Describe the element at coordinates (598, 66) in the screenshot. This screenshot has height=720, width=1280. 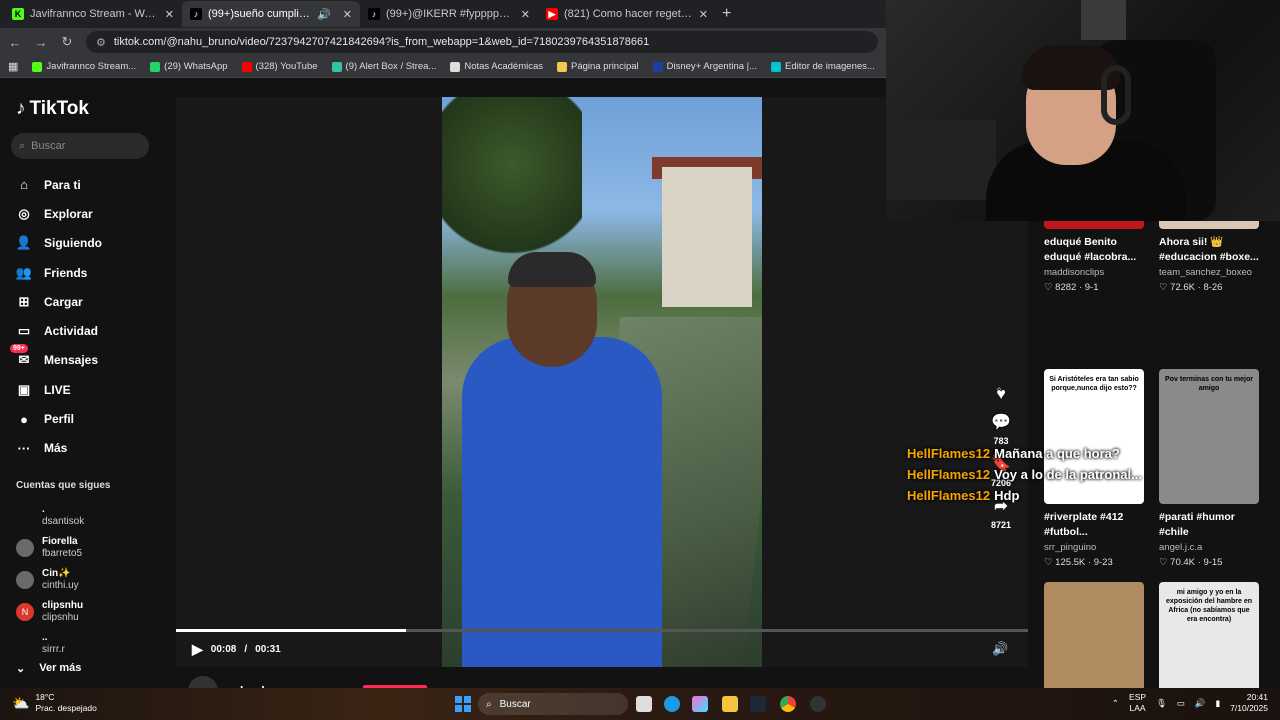
I see `bookmark-item: Página principal` at that location.